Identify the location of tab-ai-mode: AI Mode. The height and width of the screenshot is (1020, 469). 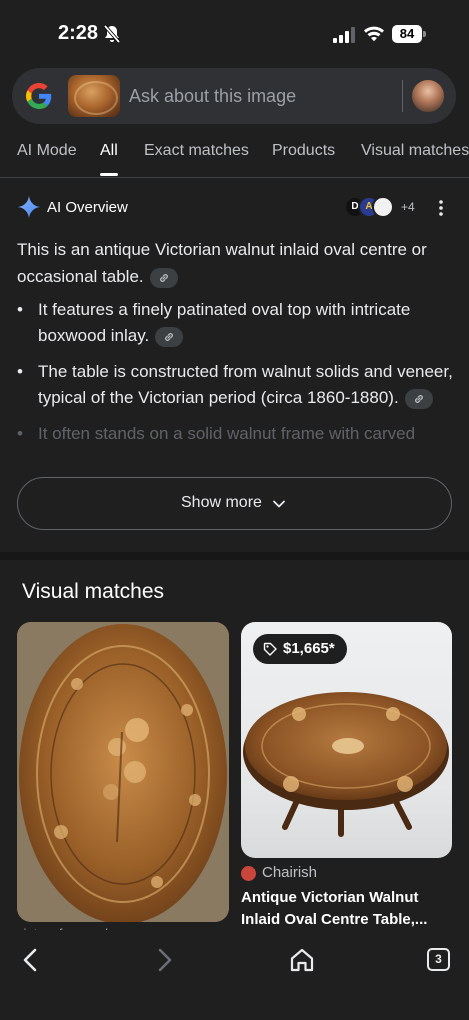
(47, 151).